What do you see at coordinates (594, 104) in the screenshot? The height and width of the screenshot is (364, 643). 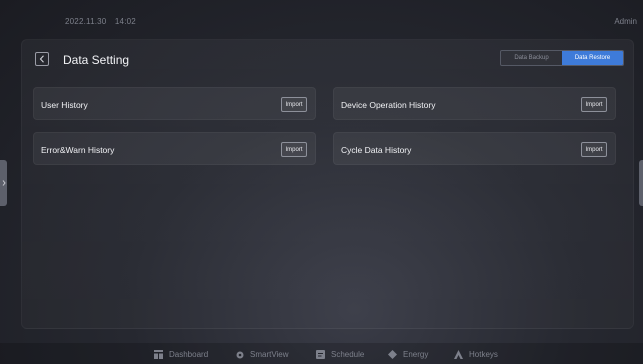 I see `import-button-device-operation-history: Import` at bounding box center [594, 104].